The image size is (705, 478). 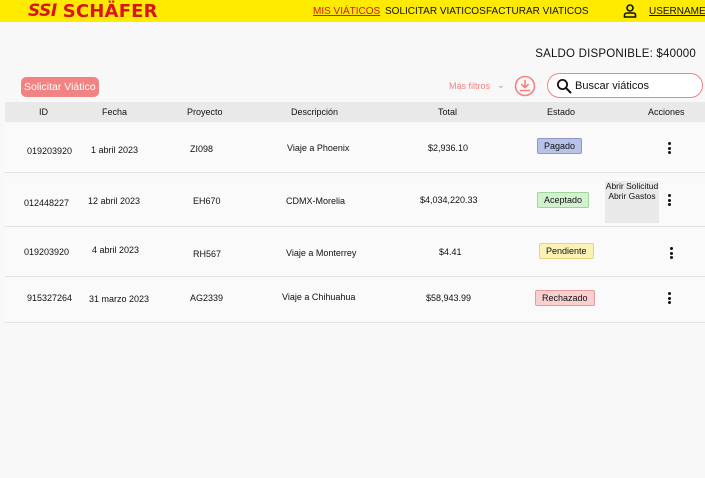 What do you see at coordinates (202, 149) in the screenshot?
I see `cell-proyecto: ZI098` at bounding box center [202, 149].